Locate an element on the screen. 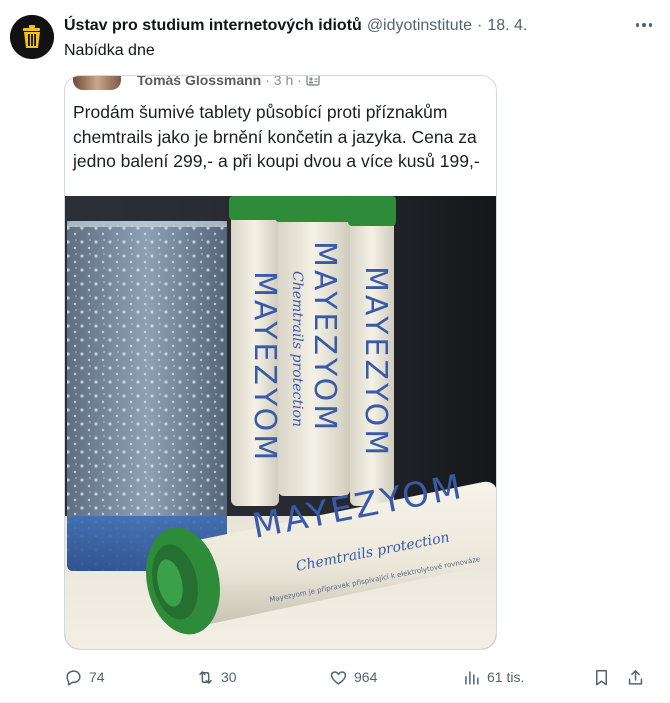 The width and height of the screenshot is (670, 703). embedded-avatar is located at coordinates (97, 83).